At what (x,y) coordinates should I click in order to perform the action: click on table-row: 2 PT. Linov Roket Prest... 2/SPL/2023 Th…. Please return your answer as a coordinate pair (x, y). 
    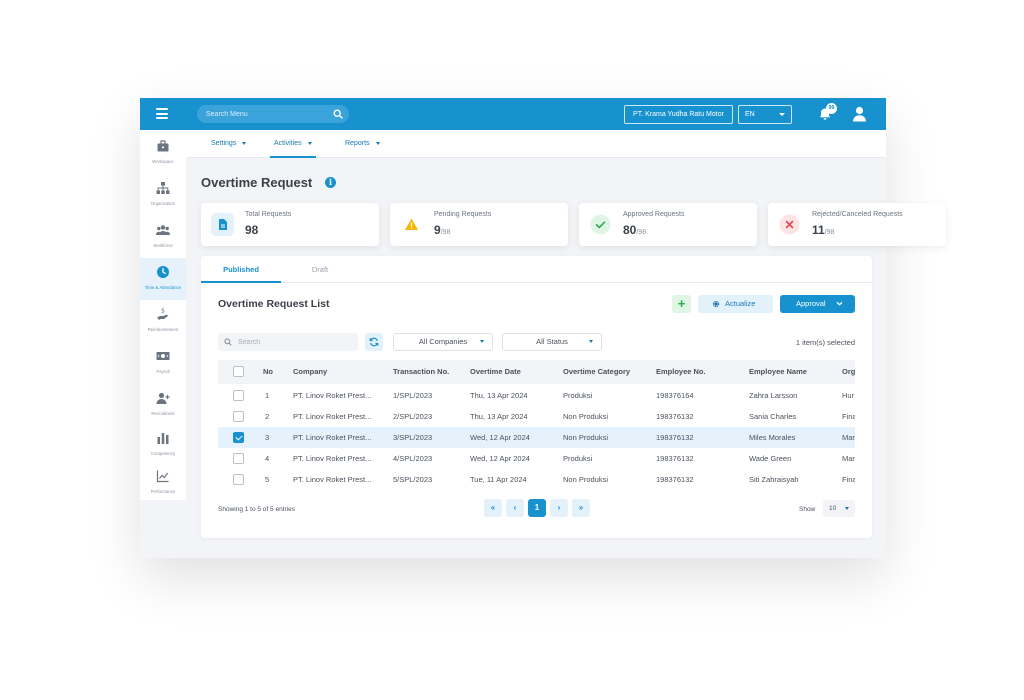
    Looking at the image, I should click on (536, 416).